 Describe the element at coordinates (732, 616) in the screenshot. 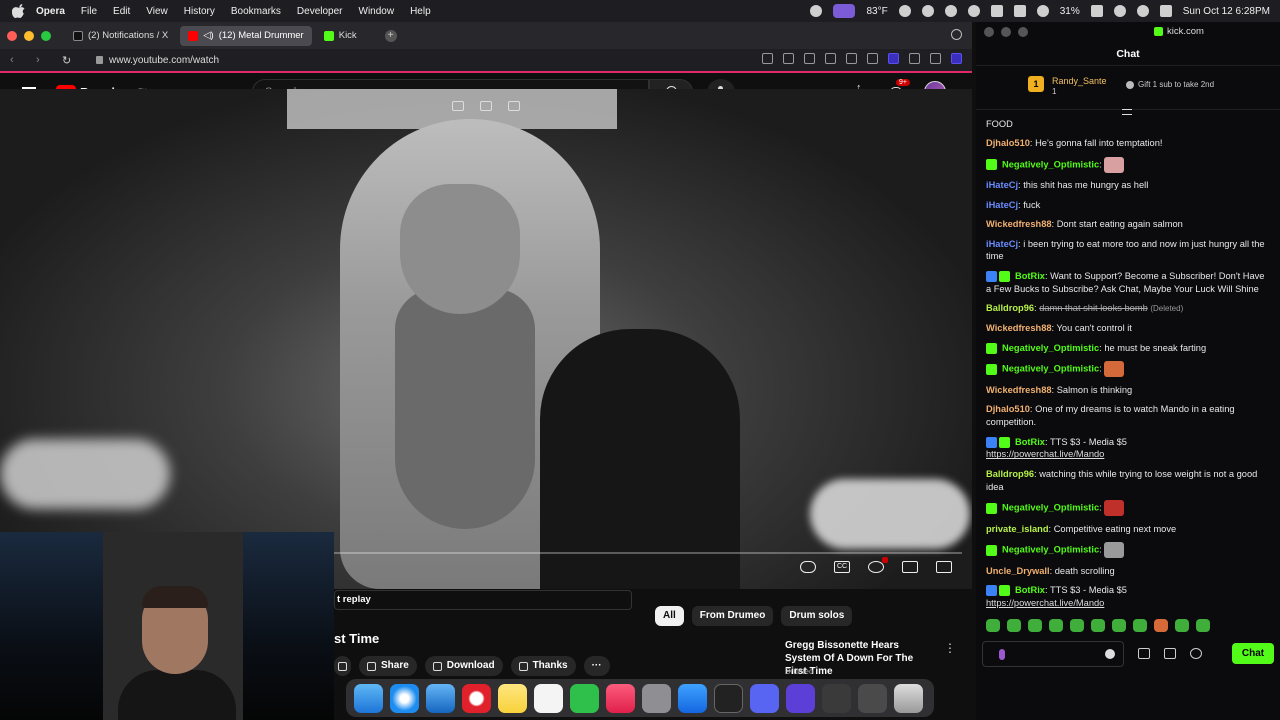

I see `chip-from-drumeo: From Drumeo` at that location.